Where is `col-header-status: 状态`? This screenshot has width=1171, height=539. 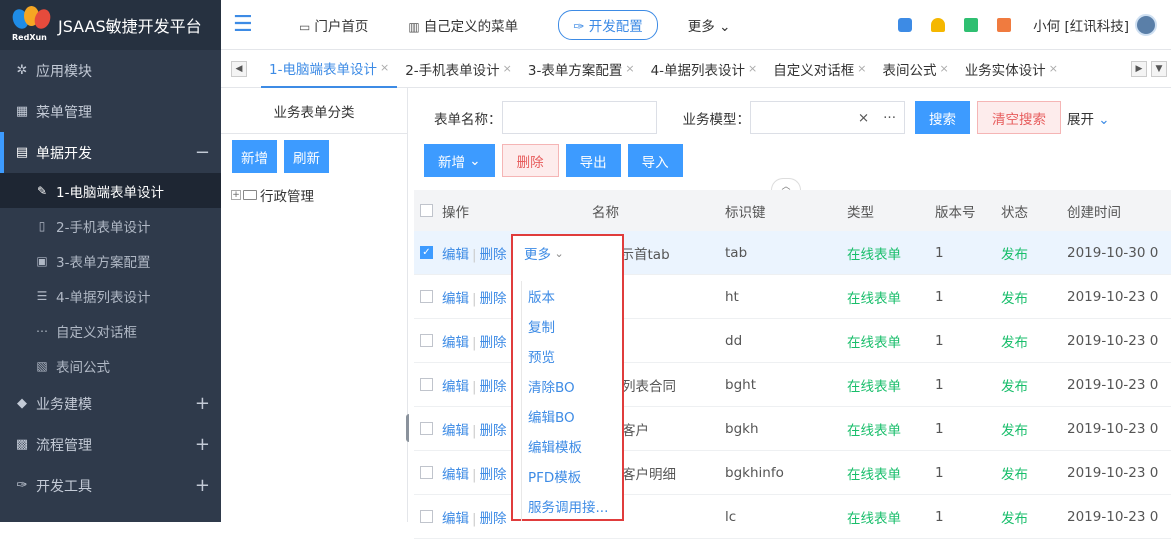
col-header-status: 状态 is located at coordinates (1034, 211).